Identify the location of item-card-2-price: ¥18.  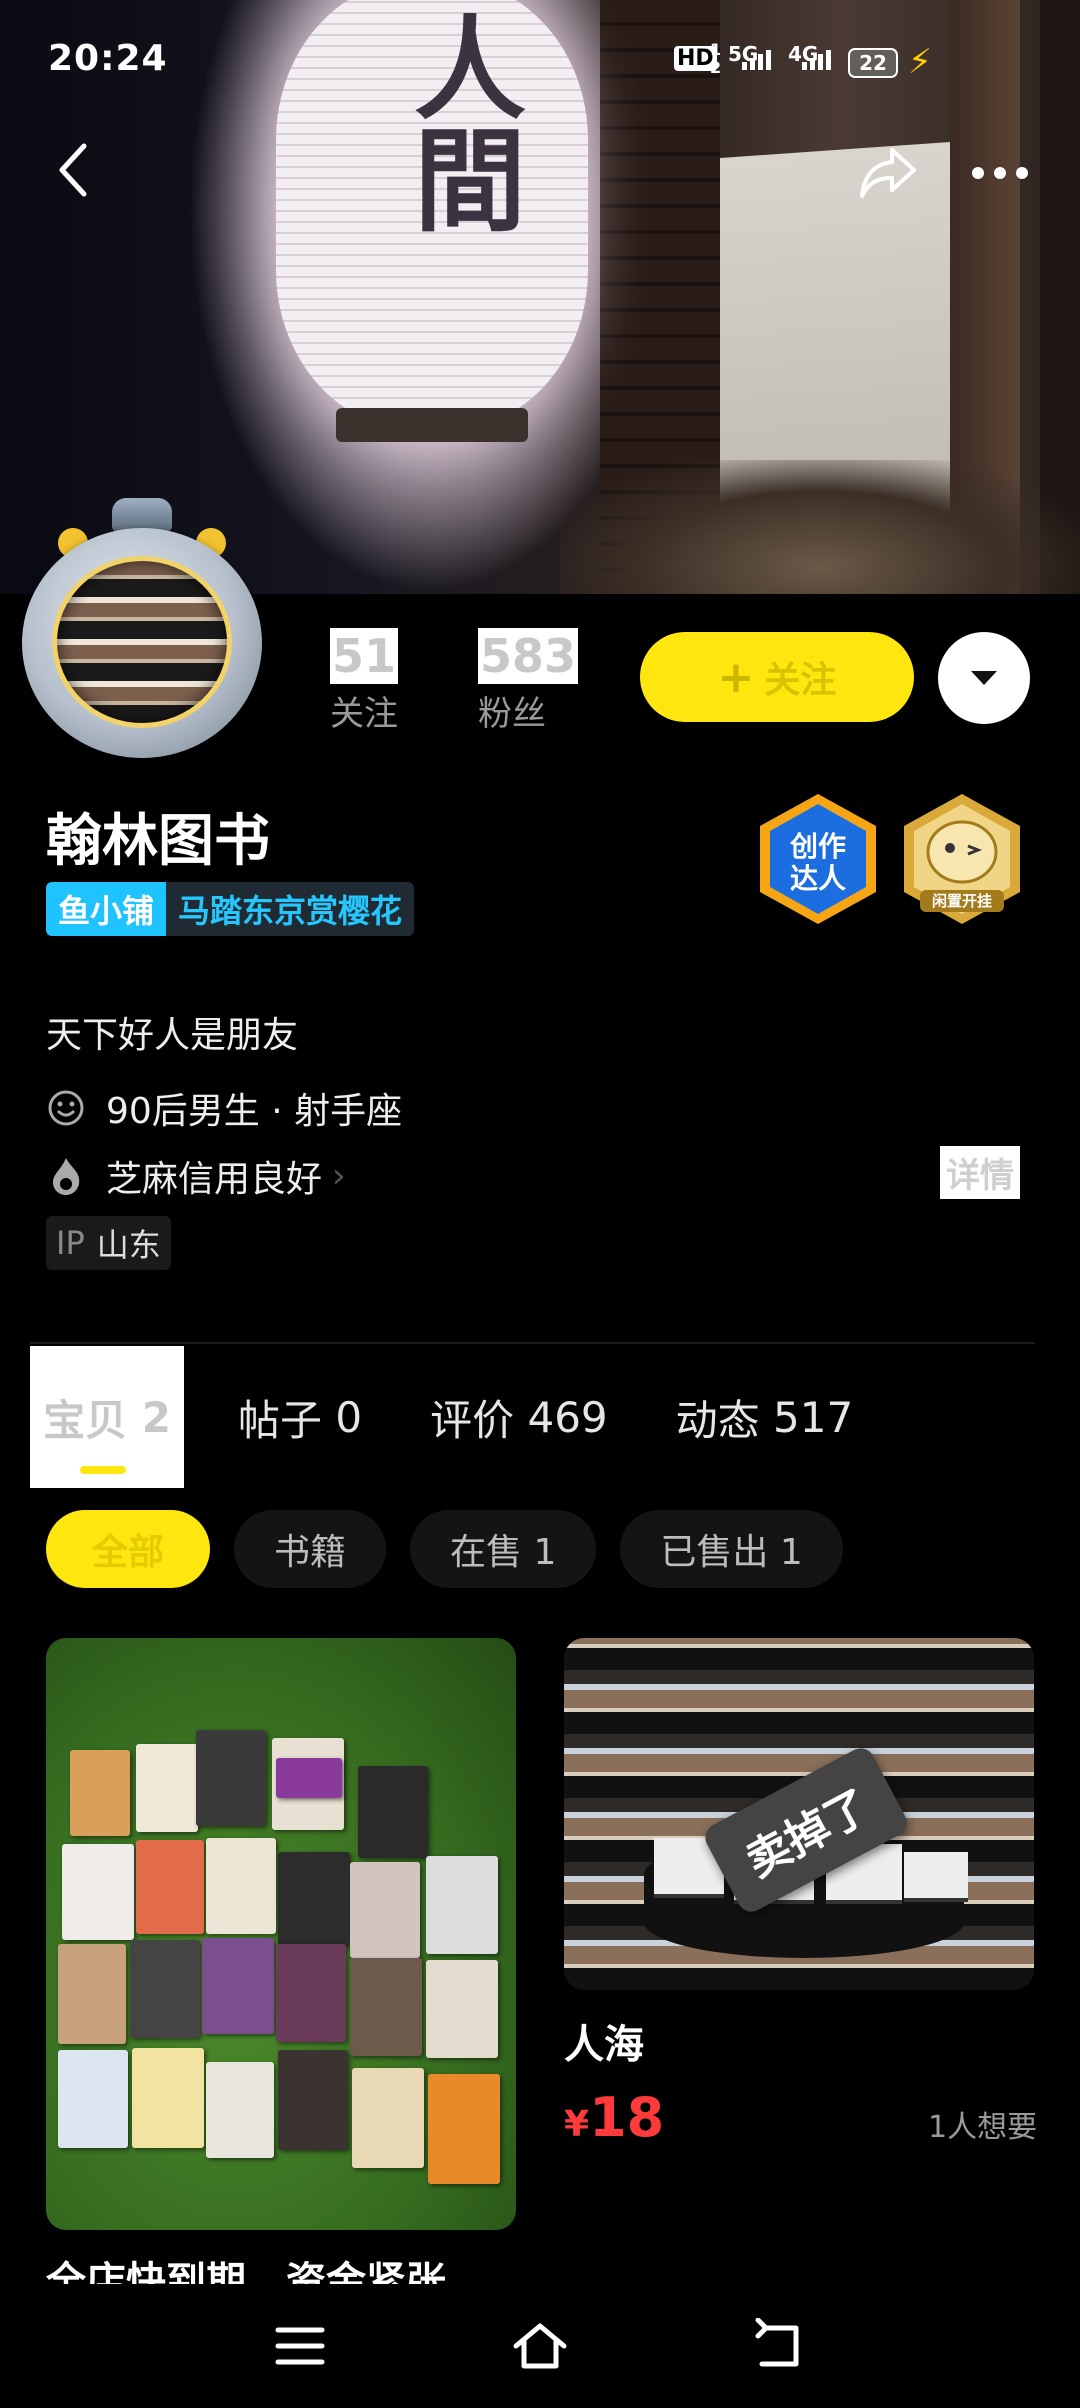
(614, 2117).